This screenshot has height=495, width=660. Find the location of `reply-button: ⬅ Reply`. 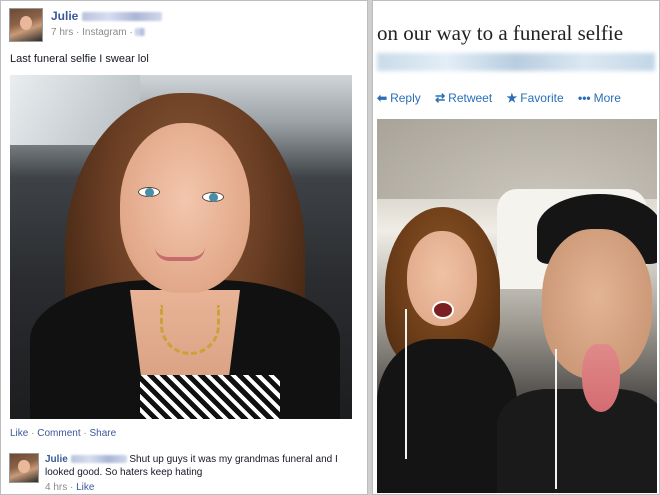

reply-button: ⬅ Reply is located at coordinates (399, 98).